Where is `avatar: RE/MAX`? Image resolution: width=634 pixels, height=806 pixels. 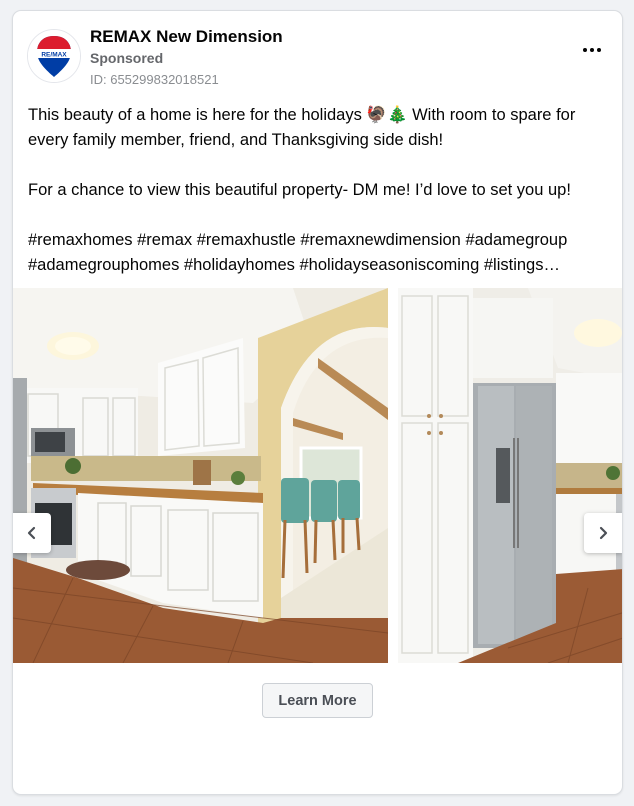
avatar: RE/MAX is located at coordinates (54, 56).